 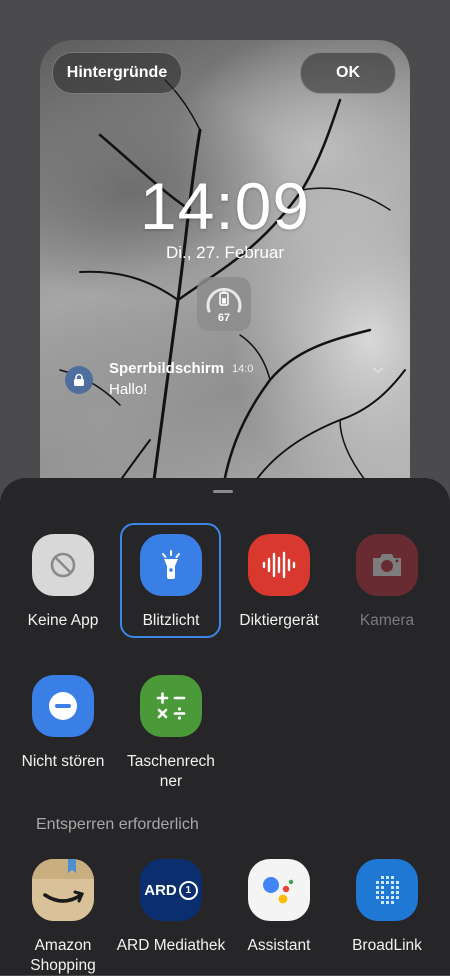 I want to click on app-label: Blitzlicht, so click(x=171, y=620).